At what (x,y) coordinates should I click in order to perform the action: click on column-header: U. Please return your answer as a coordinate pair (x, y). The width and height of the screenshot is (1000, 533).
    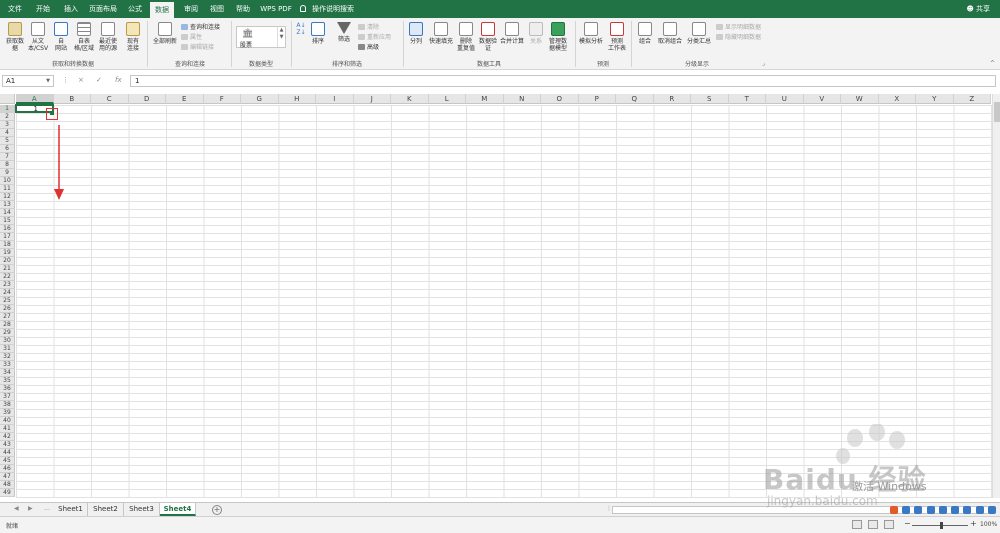
    Looking at the image, I should click on (785, 99).